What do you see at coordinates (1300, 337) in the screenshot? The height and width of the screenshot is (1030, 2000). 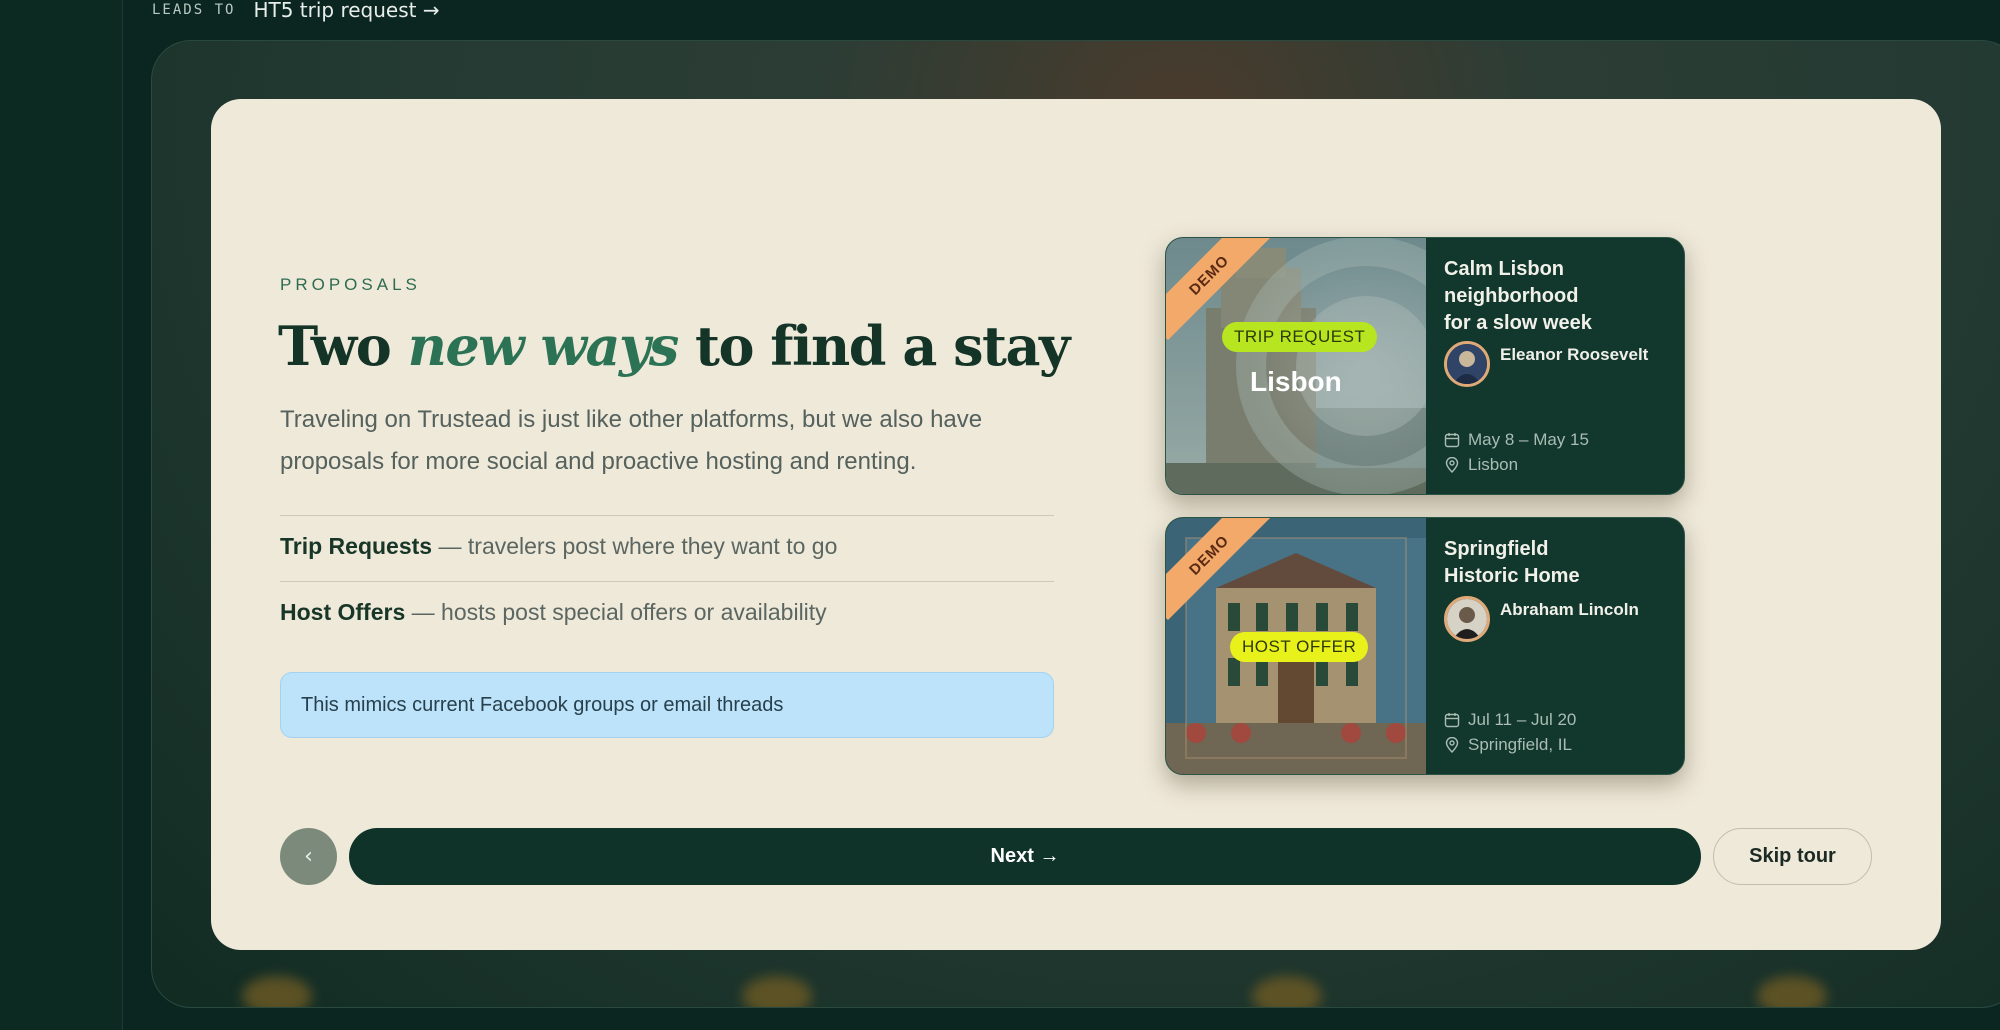 I see `trip-request-badge: TRIP REQUEST` at bounding box center [1300, 337].